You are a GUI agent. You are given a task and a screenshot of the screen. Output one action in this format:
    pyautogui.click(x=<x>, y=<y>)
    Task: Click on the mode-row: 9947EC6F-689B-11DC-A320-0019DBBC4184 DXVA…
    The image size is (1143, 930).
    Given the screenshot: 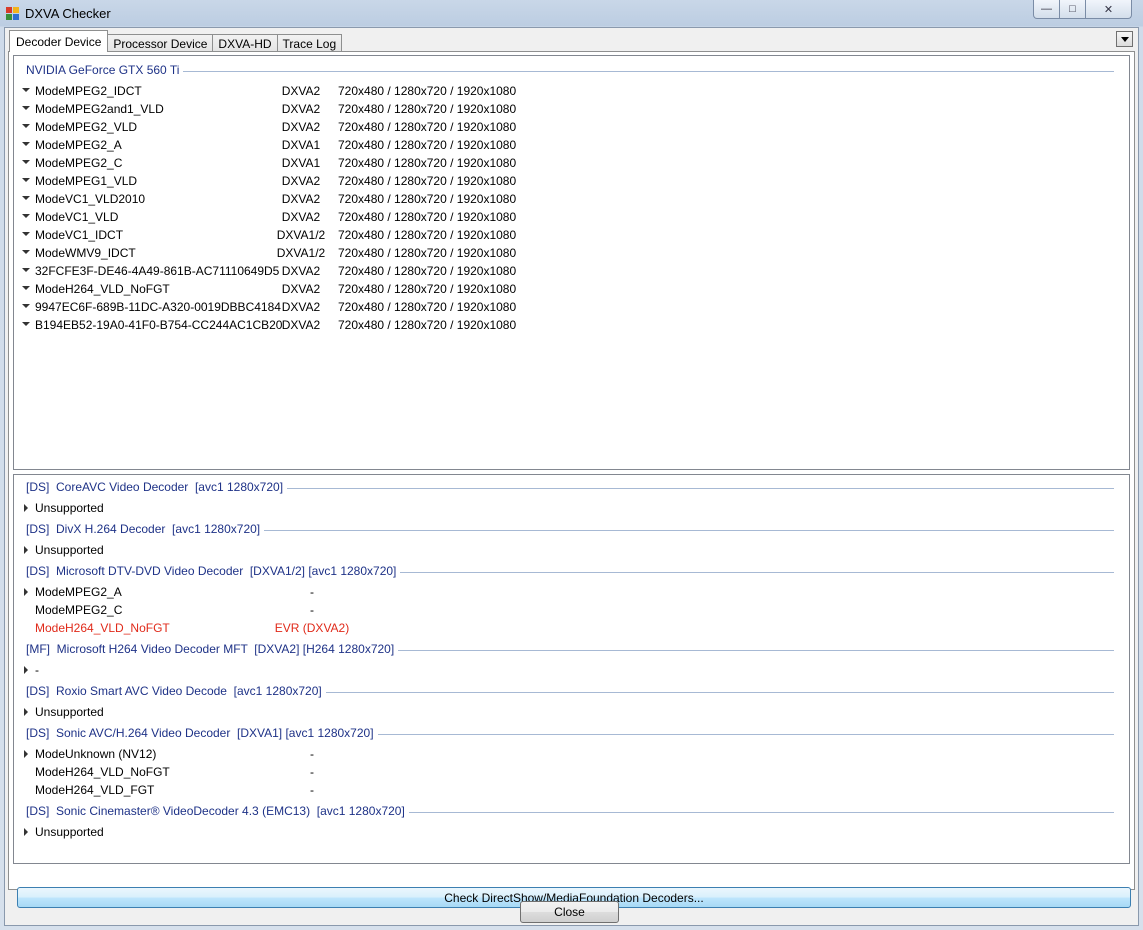 What is the action you would take?
    pyautogui.click(x=564, y=308)
    